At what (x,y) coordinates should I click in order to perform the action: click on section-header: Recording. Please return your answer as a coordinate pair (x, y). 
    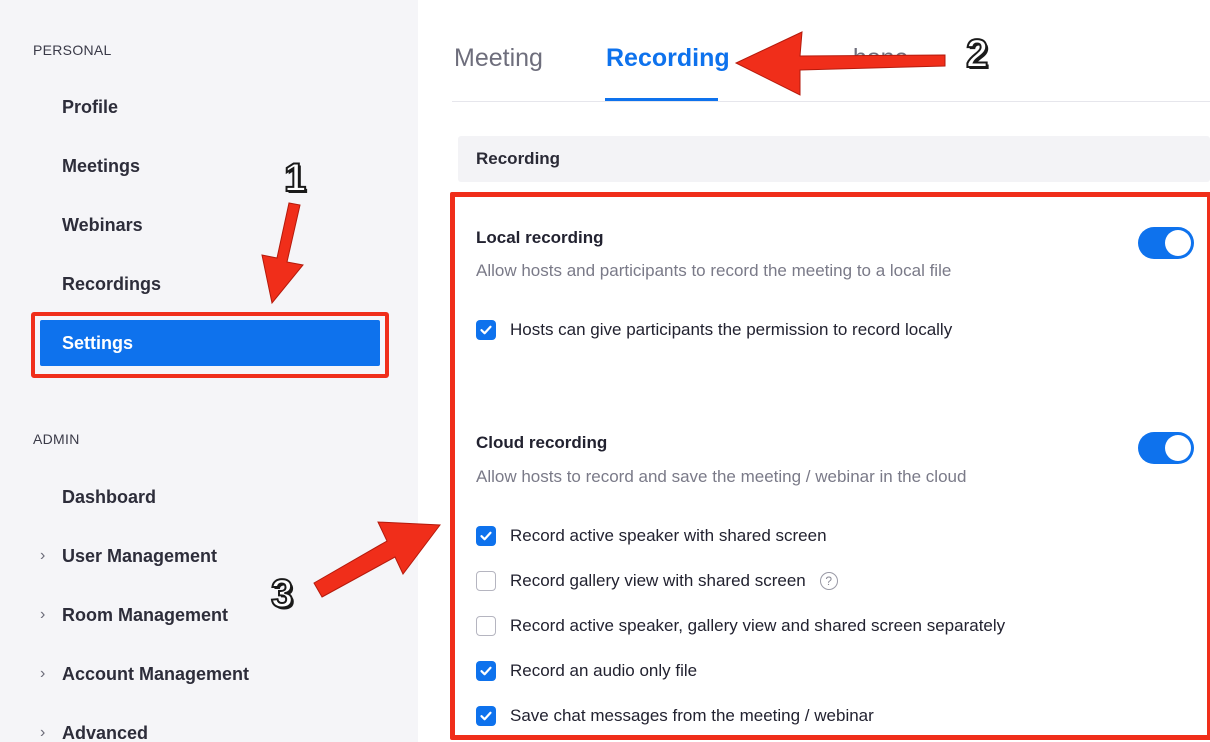
    Looking at the image, I should click on (834, 159).